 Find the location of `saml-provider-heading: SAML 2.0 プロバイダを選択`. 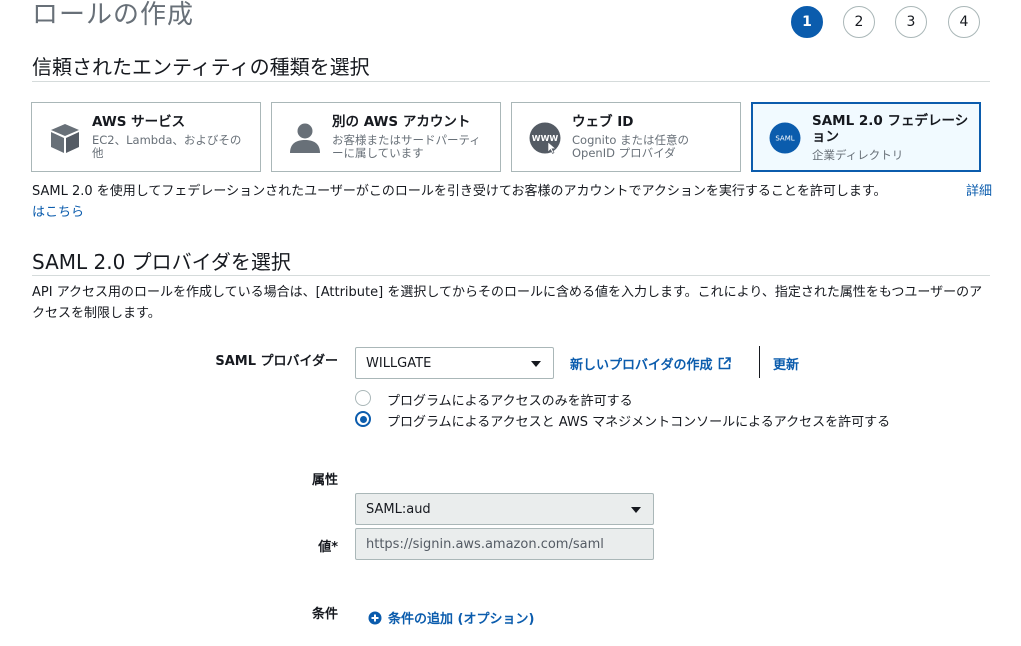

saml-provider-heading: SAML 2.0 プロバイダを選択 is located at coordinates (161, 262).